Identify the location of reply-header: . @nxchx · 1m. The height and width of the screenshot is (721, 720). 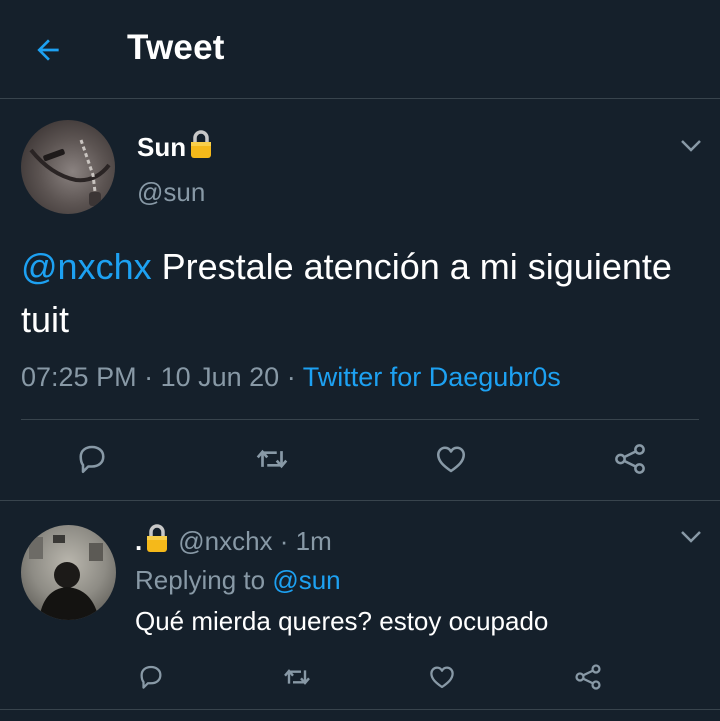
(233, 541).